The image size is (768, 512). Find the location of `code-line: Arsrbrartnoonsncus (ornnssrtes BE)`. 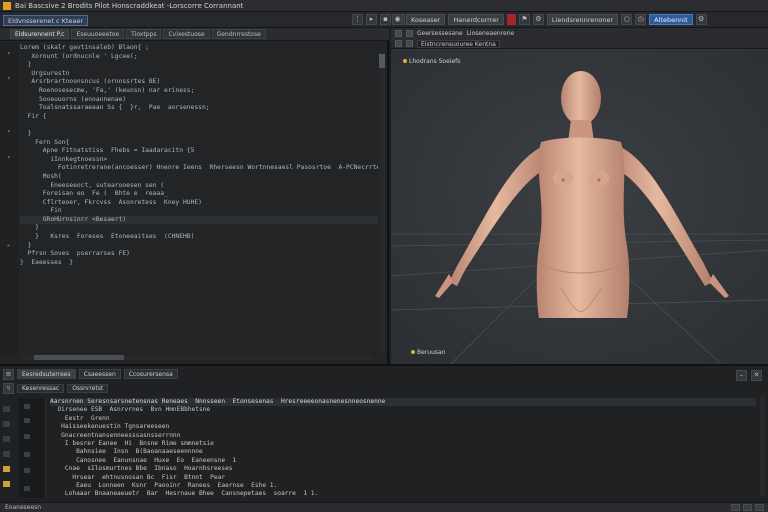

code-line: Arsrbrartnoonsncus (ornnssrtes BE) is located at coordinates (199, 82).